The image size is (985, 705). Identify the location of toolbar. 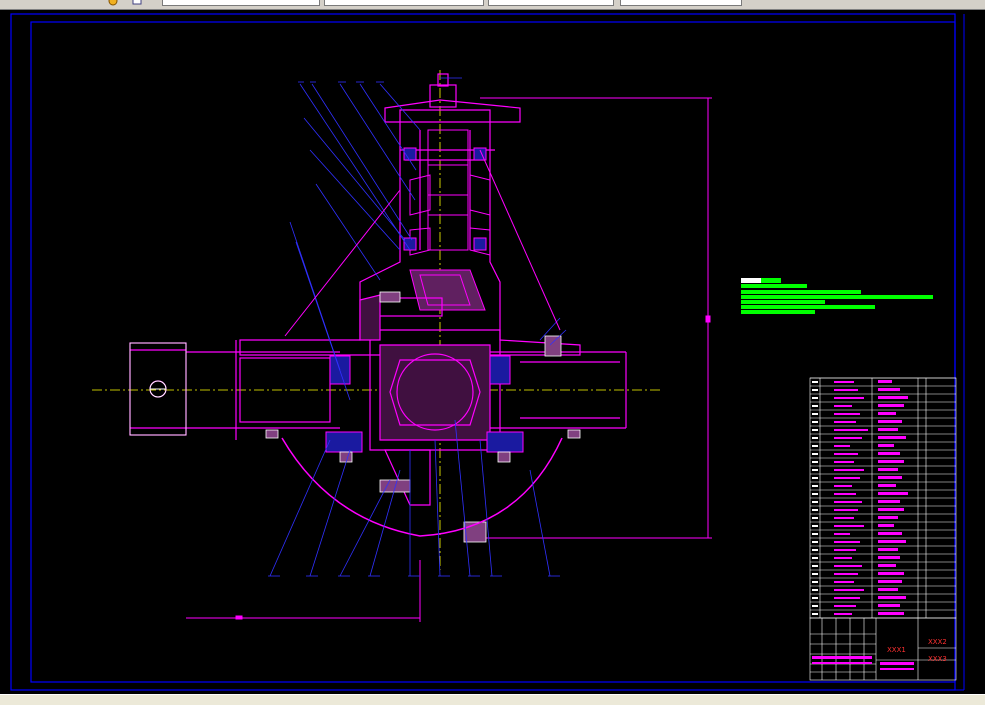
(492, 5).